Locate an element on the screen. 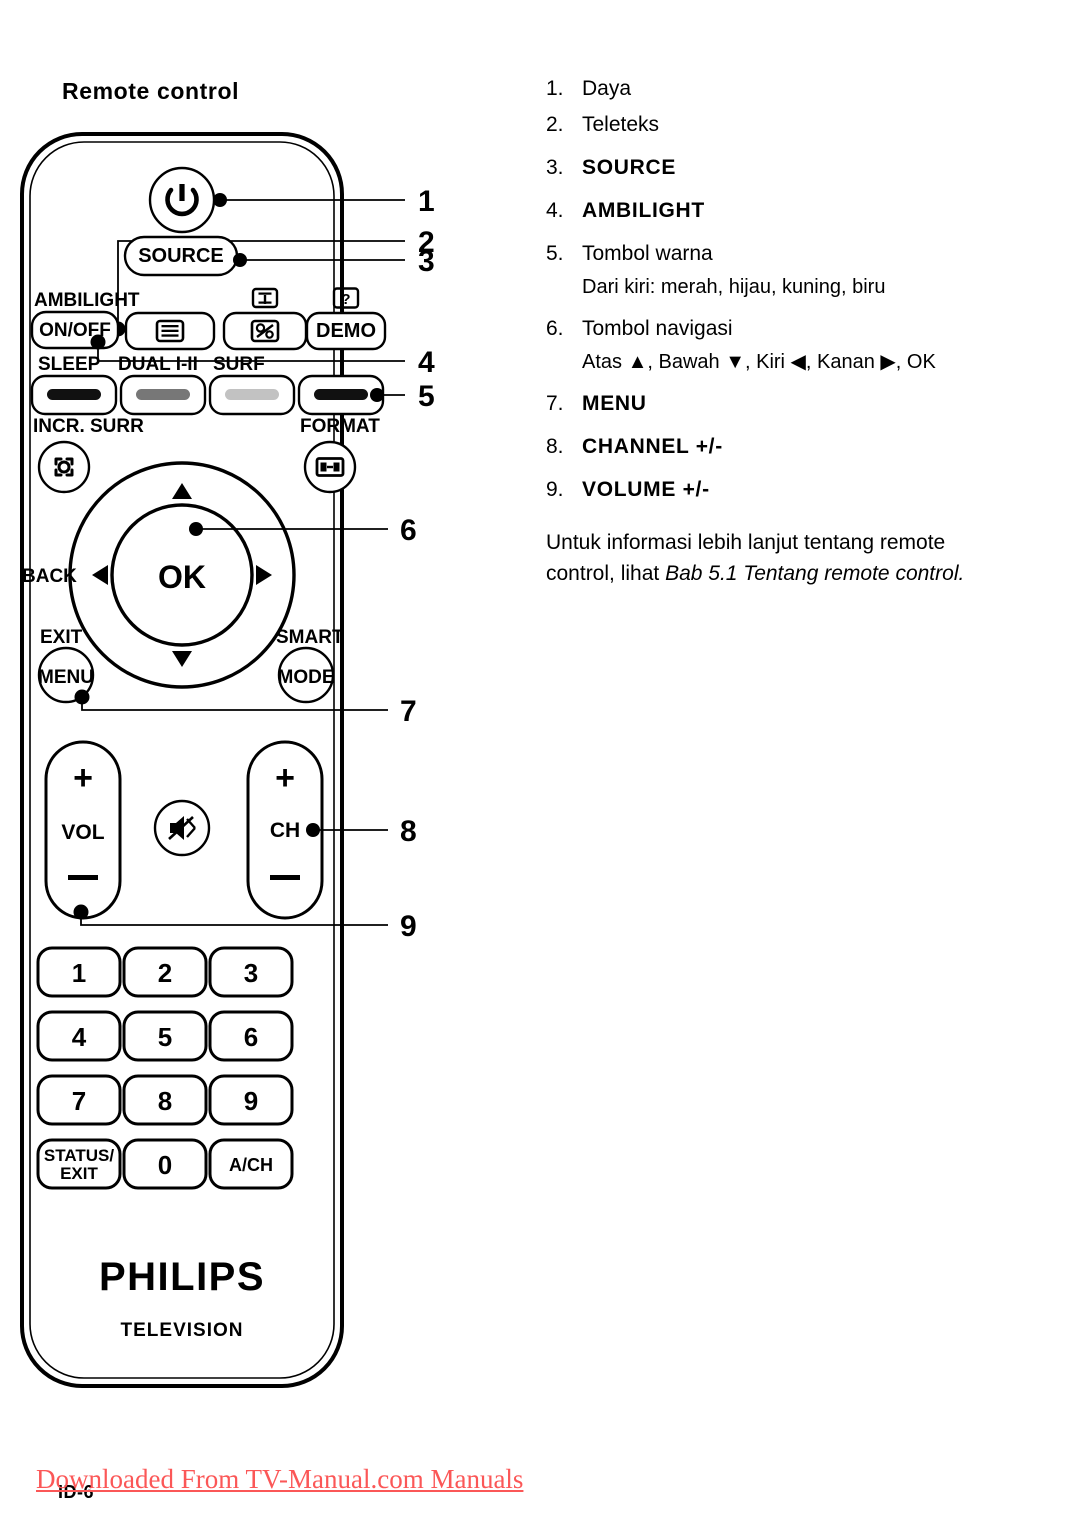 The image size is (1080, 1530). svg-text: 2 is located at coordinates (165, 973).